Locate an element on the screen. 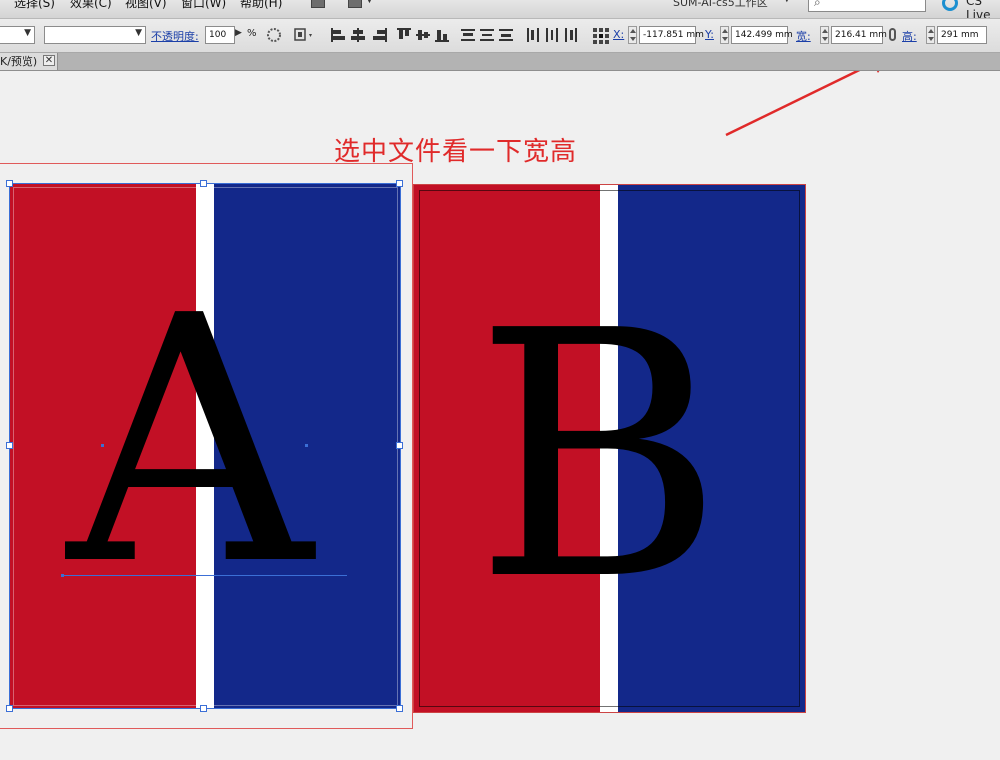 Image resolution: width=1000 pixels, height=760 pixels. cs-live-label: CS Live is located at coordinates (983, 9).